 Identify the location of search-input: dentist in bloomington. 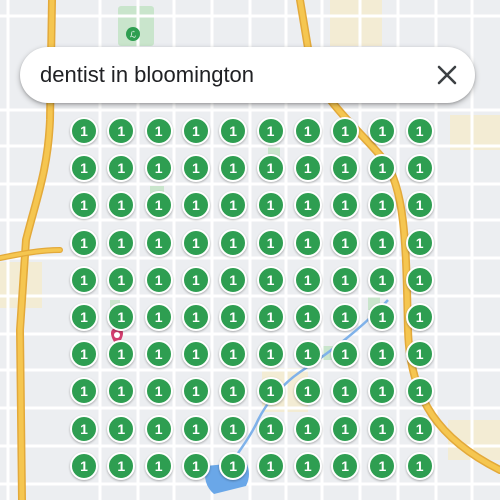
(229, 75).